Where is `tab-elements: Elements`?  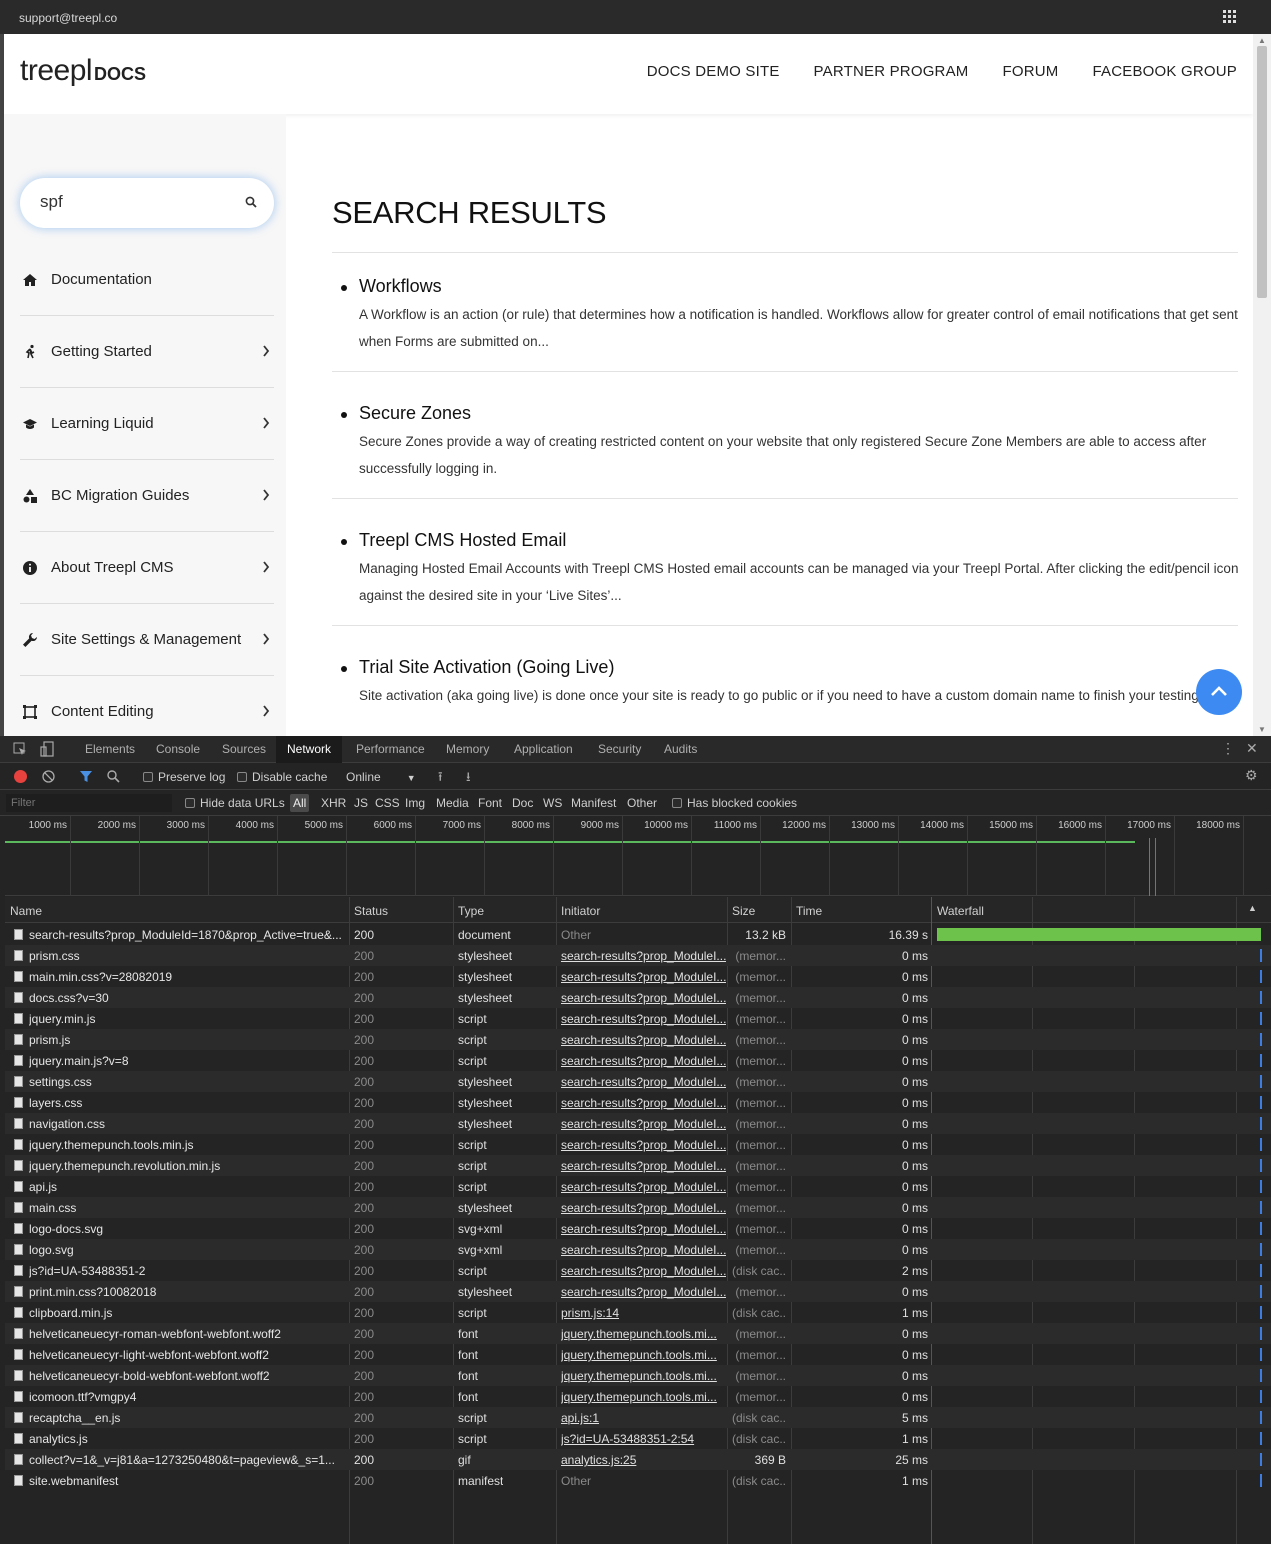 tab-elements: Elements is located at coordinates (110, 749).